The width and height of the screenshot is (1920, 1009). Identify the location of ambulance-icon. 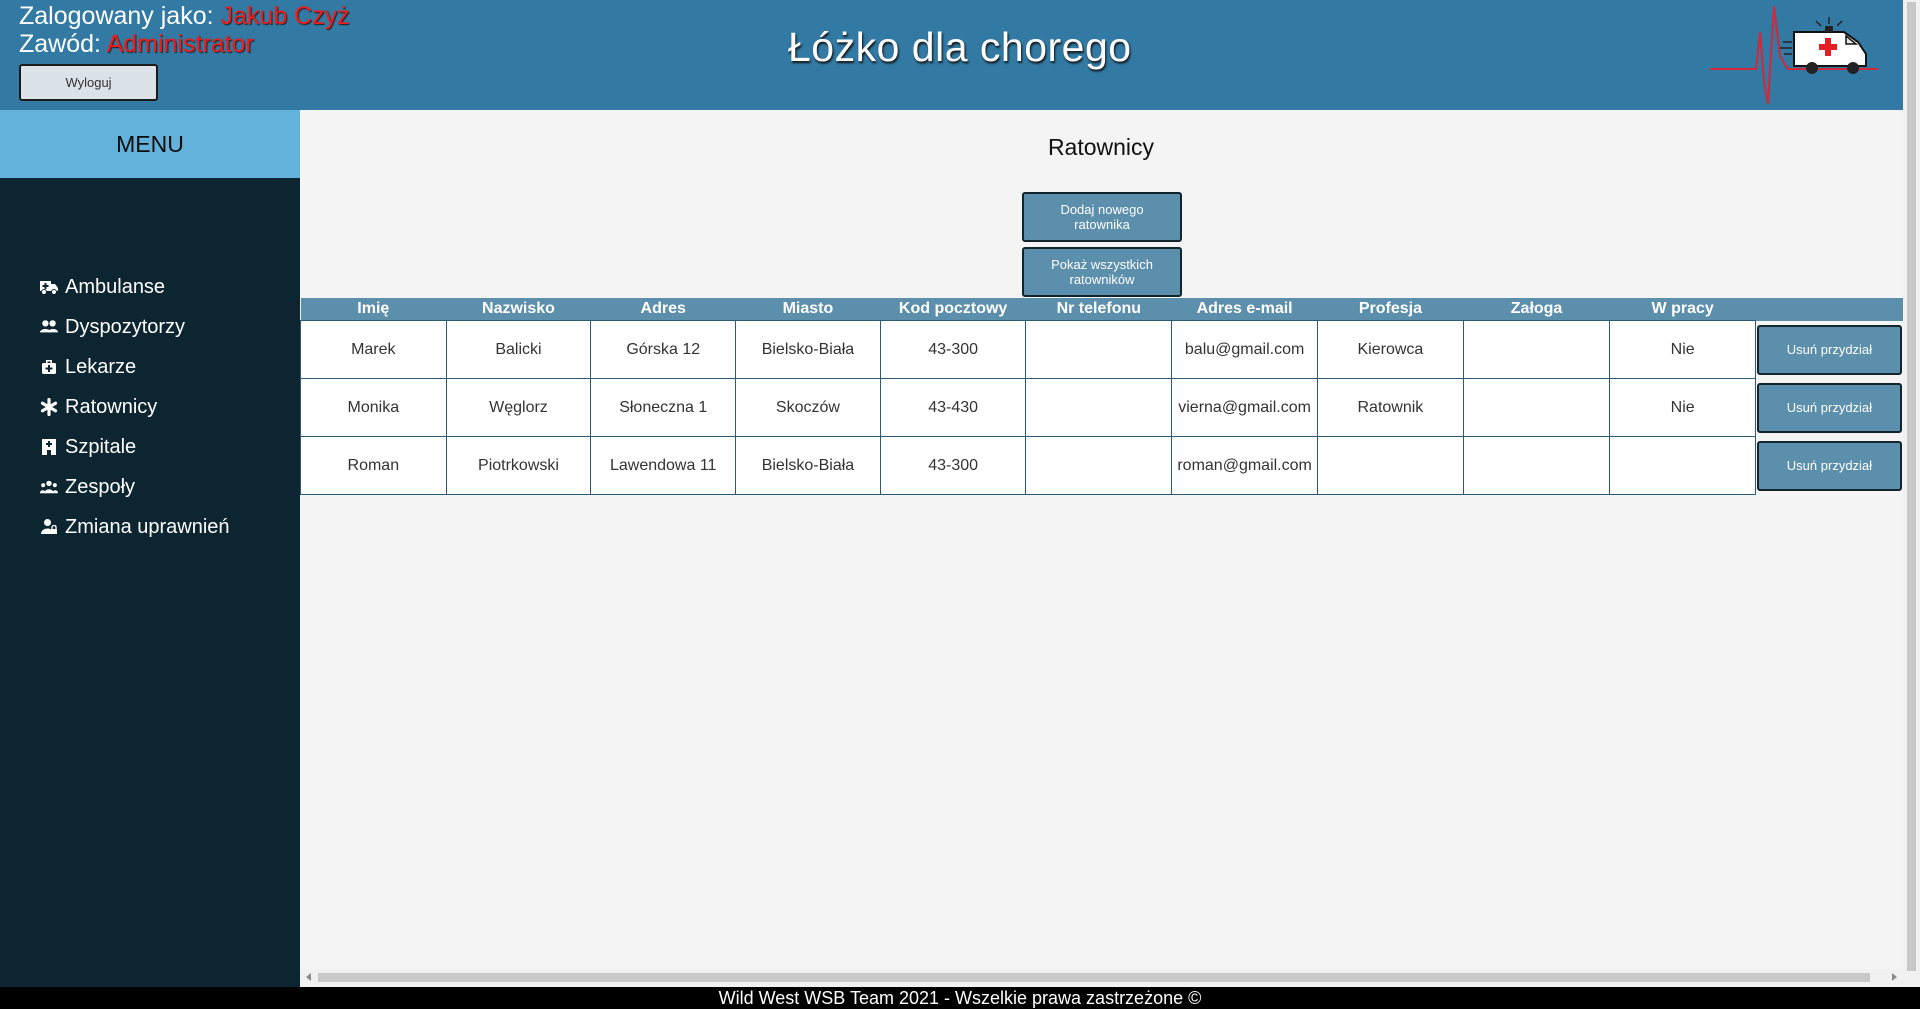
(49, 287).